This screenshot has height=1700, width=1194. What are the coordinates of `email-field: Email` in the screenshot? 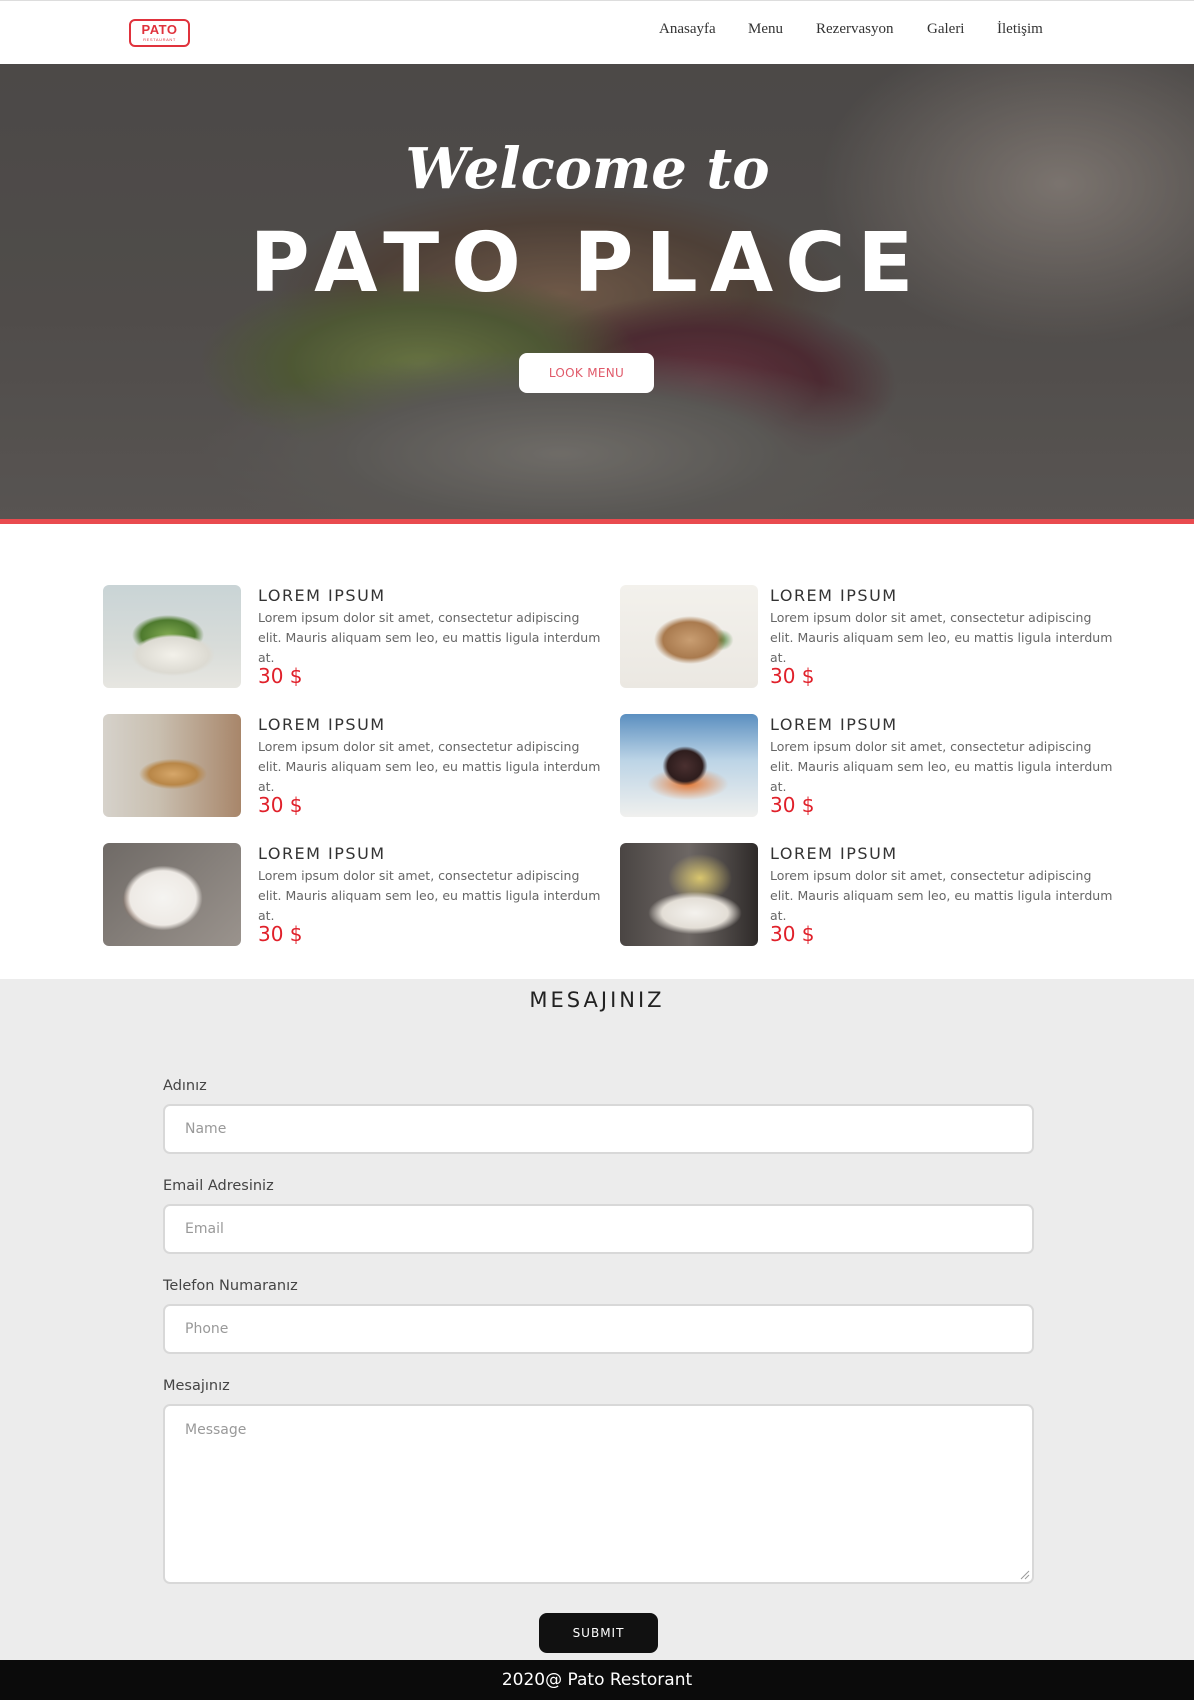 It's located at (598, 1229).